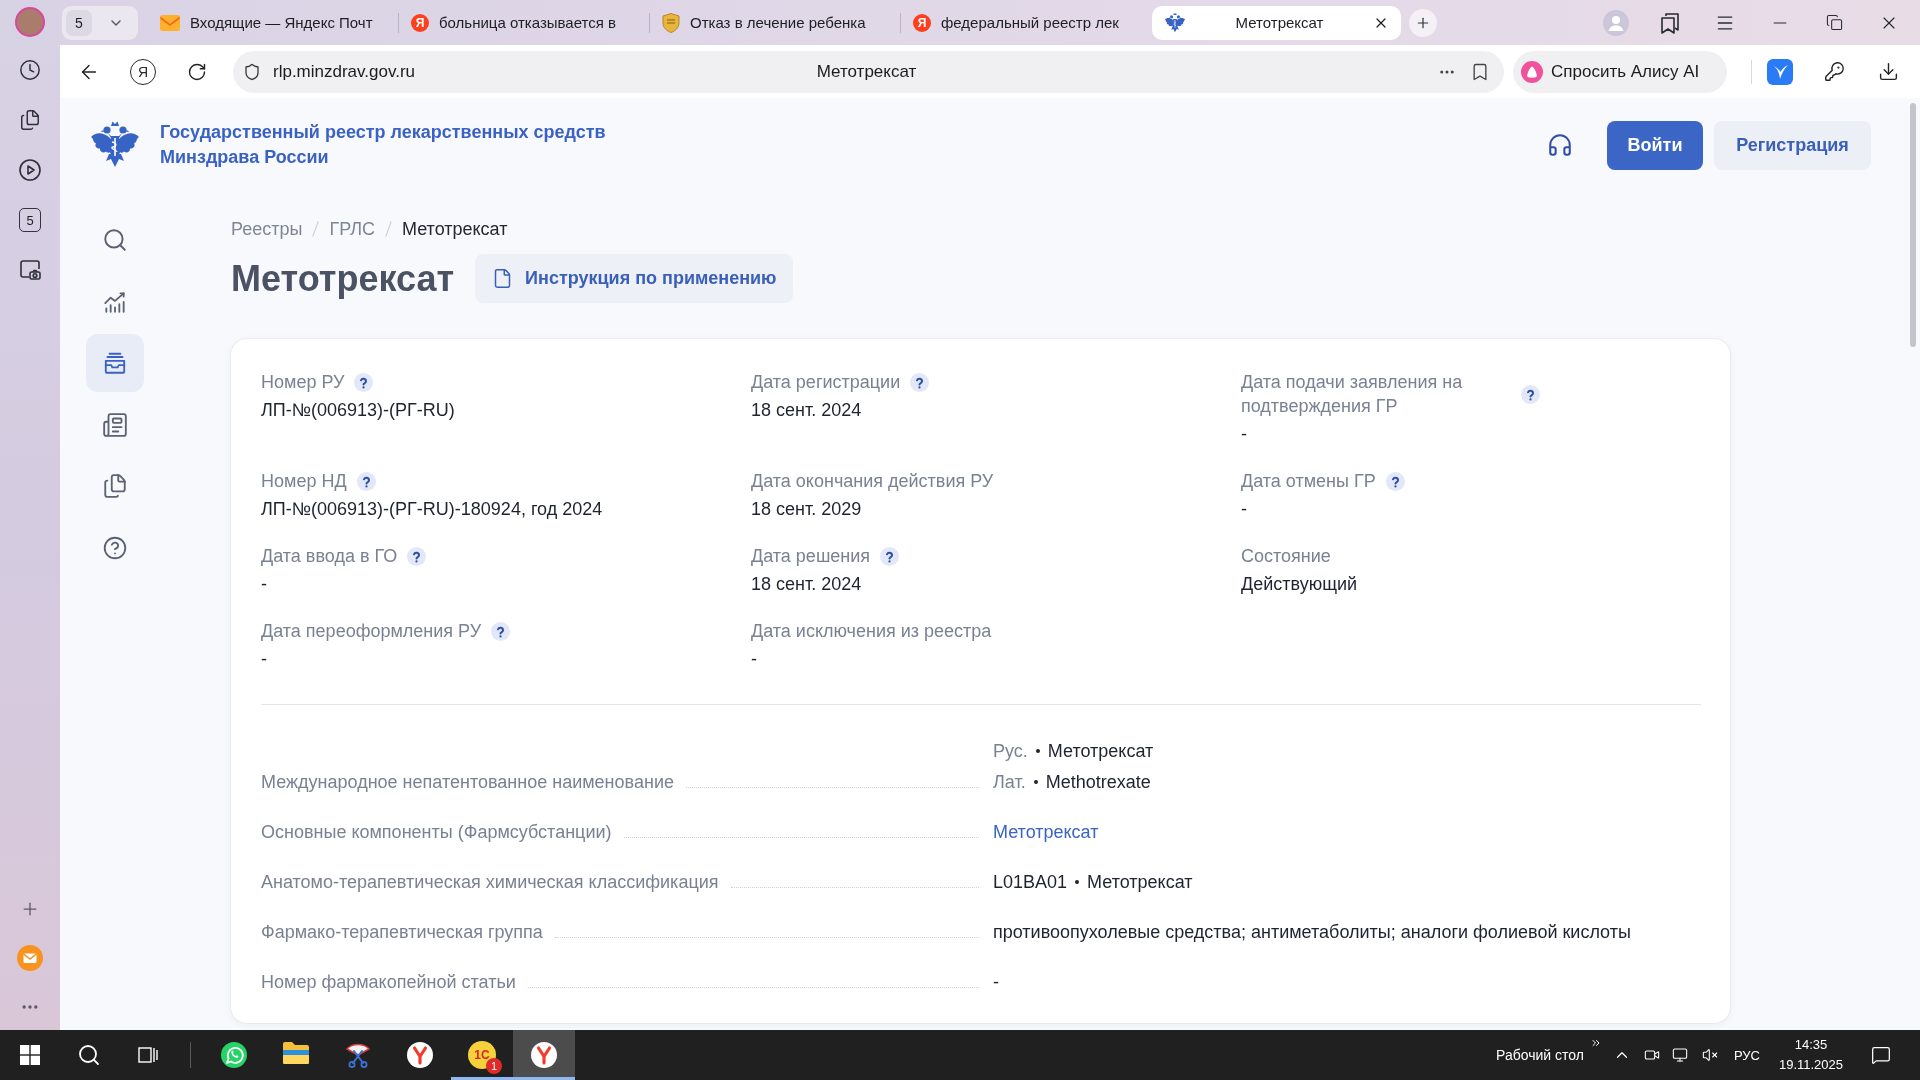 This screenshot has height=1080, width=1920. Describe the element at coordinates (267, 229) in the screenshot. I see `breadcrumb-link: Реестры` at that location.